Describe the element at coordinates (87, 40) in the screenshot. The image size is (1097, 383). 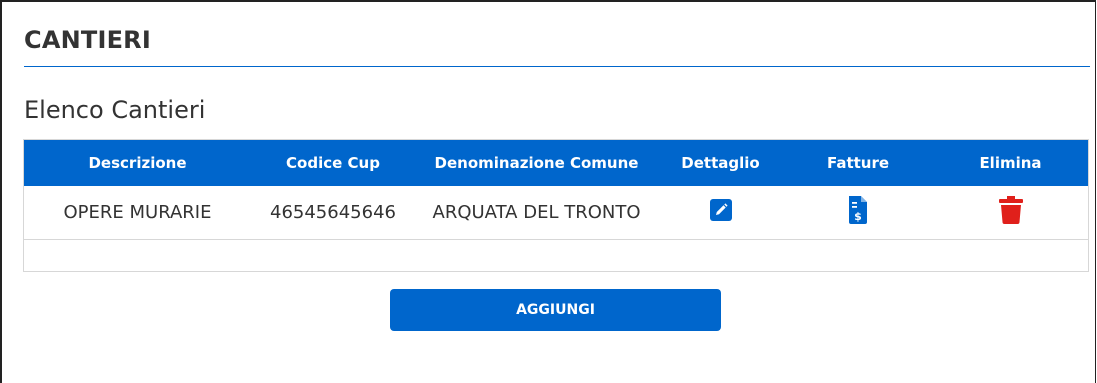
I see `page-title: CANTIERI` at that location.